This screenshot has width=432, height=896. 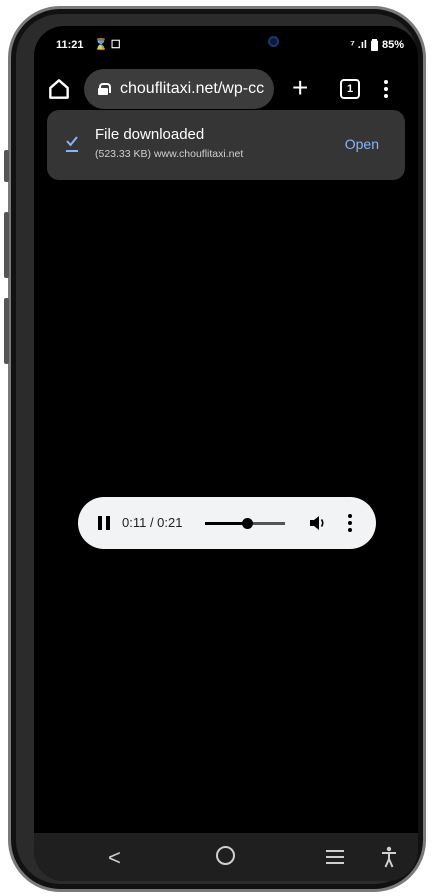 I want to click on lock-icon, so click(x=104, y=89).